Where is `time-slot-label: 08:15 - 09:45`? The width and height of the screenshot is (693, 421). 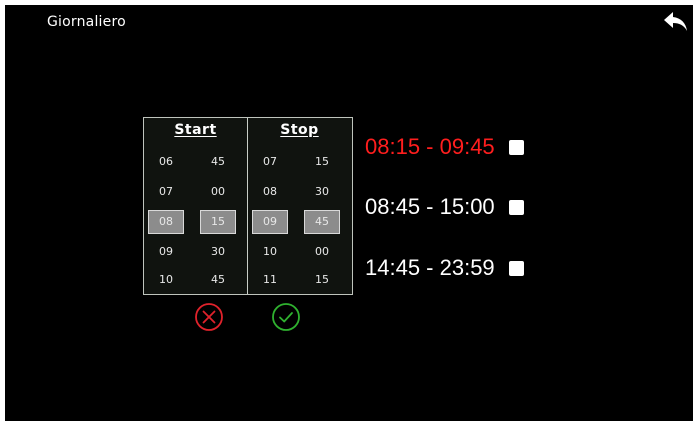 time-slot-label: 08:15 - 09:45 is located at coordinates (430, 146).